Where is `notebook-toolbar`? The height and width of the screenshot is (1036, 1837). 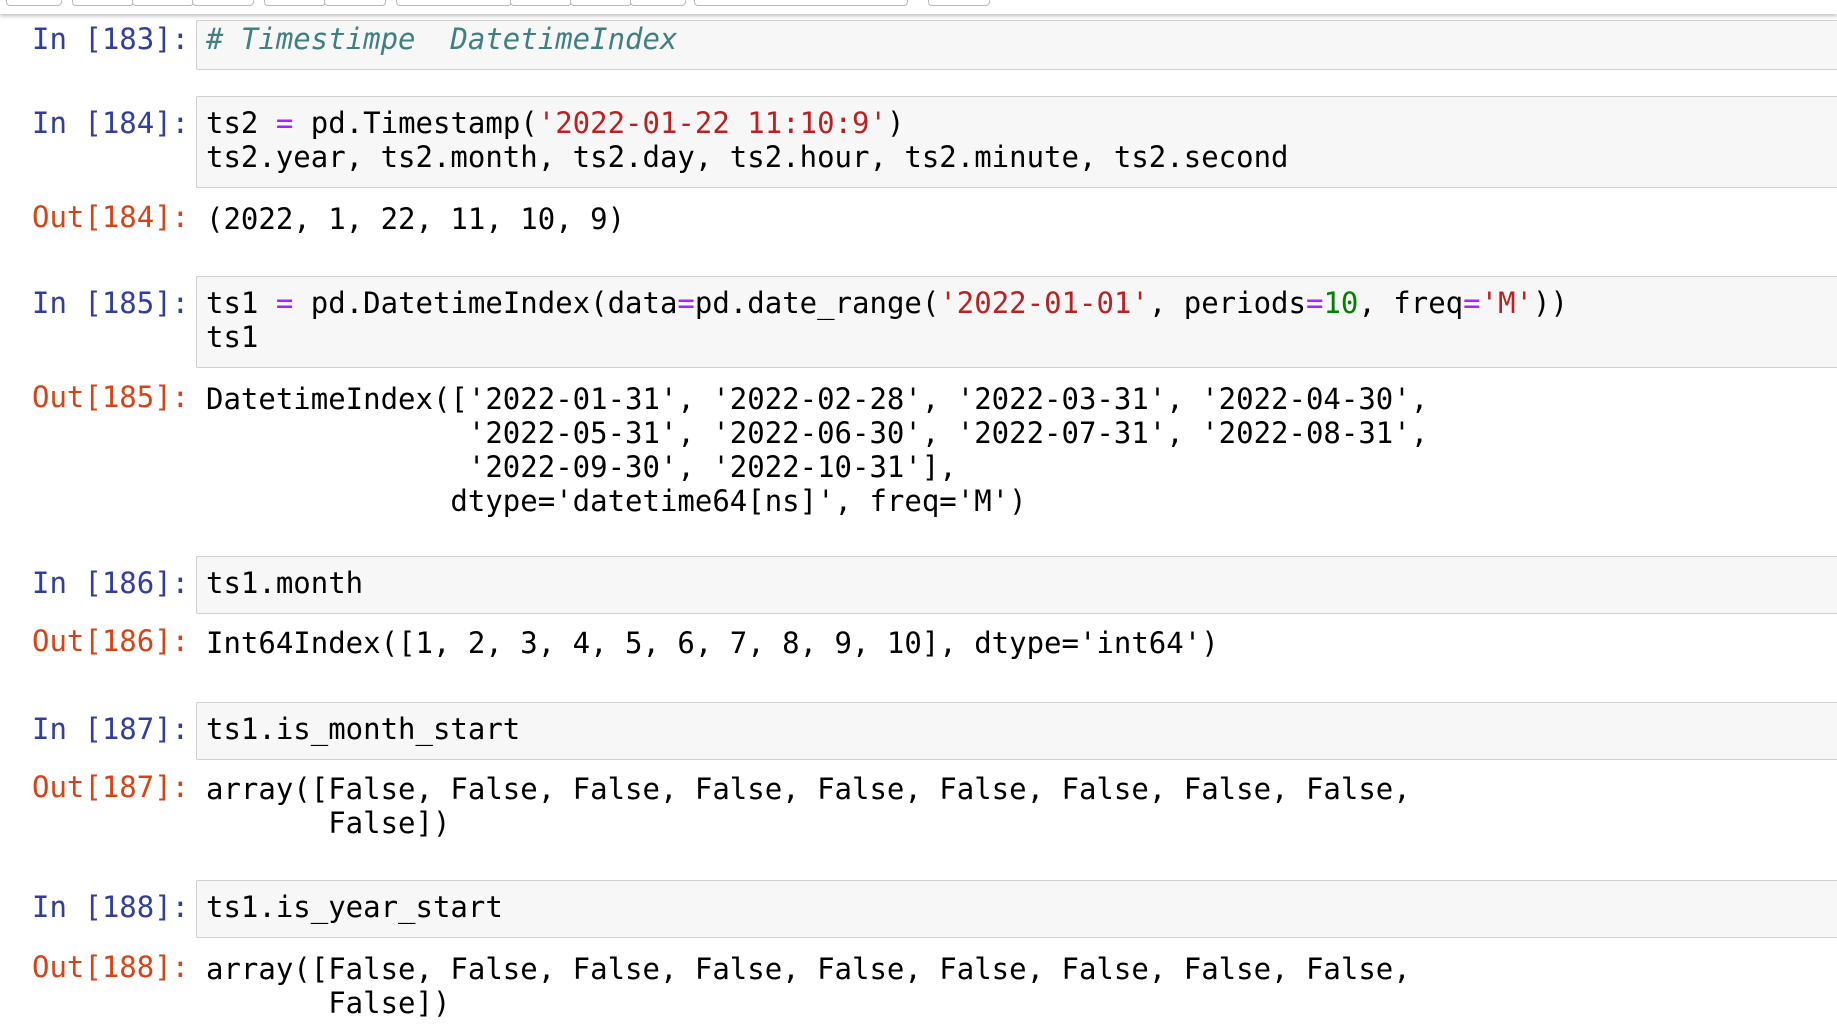
notebook-toolbar is located at coordinates (918, 7).